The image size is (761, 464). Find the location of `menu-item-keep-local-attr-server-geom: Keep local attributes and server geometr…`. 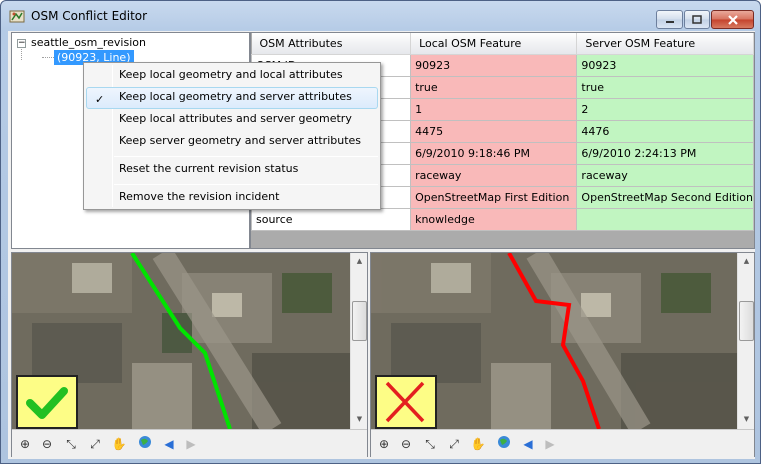

menu-item-keep-local-attr-server-geom: Keep local attributes and server geometr… is located at coordinates (232, 120).